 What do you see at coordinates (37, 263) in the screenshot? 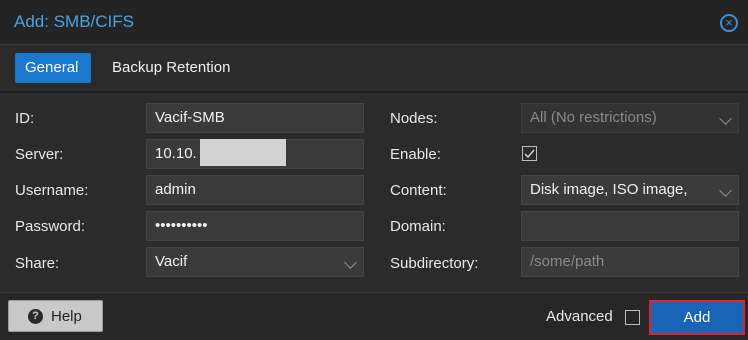
I see `share-label: Share:` at bounding box center [37, 263].